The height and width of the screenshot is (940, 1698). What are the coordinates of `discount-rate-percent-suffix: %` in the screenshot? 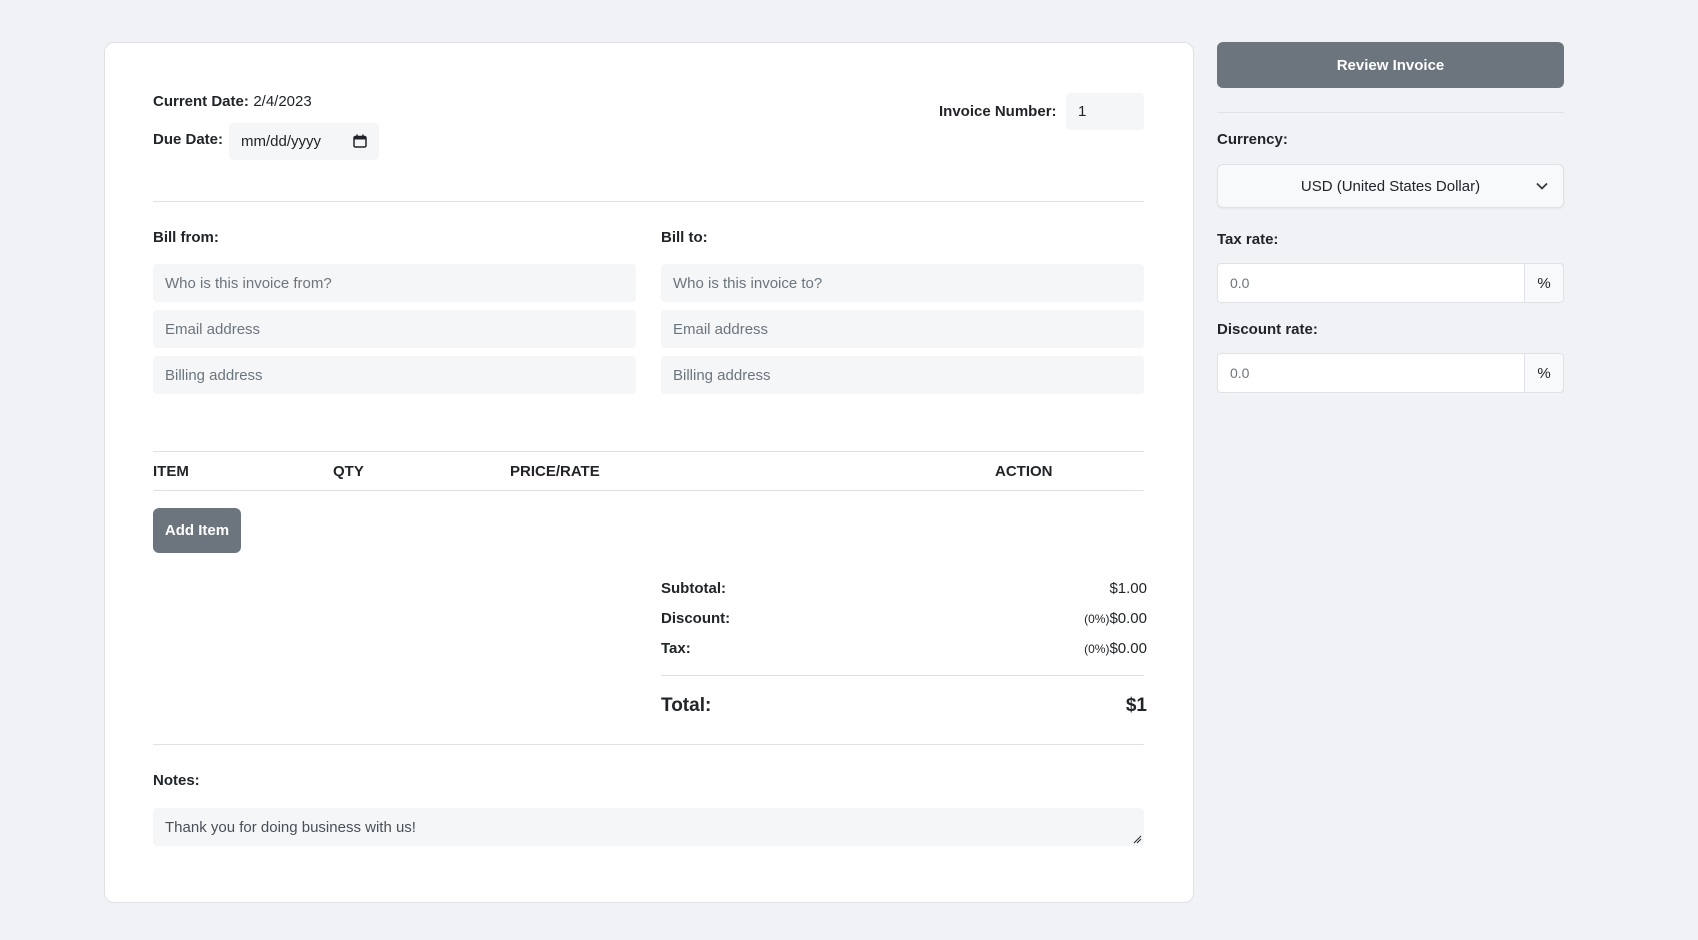 It's located at (1544, 373).